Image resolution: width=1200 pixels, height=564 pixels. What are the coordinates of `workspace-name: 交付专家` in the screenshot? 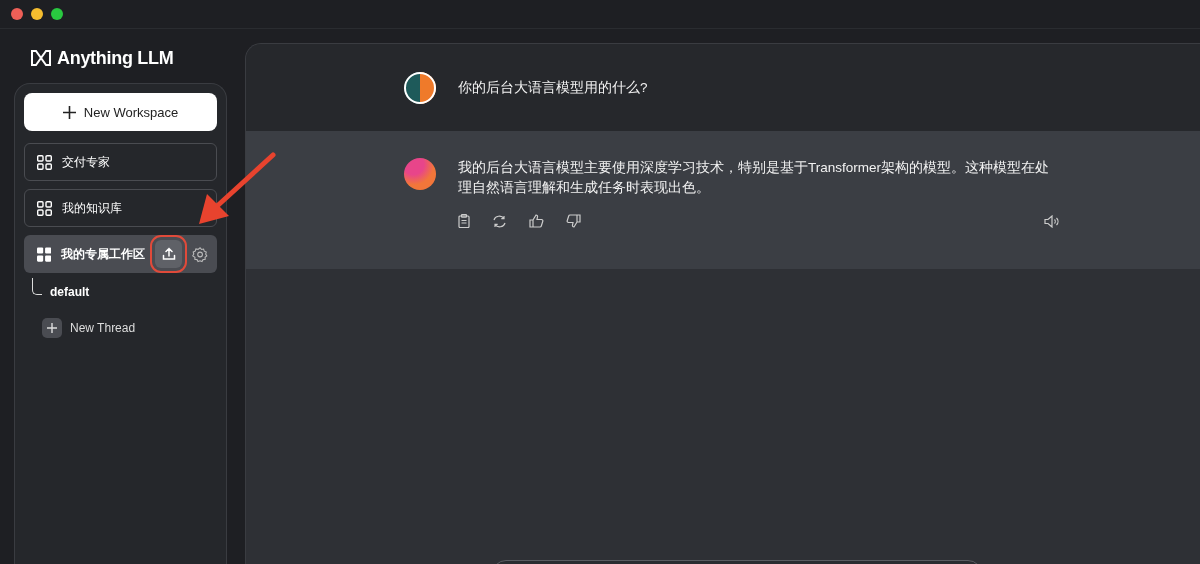 It's located at (86, 162).